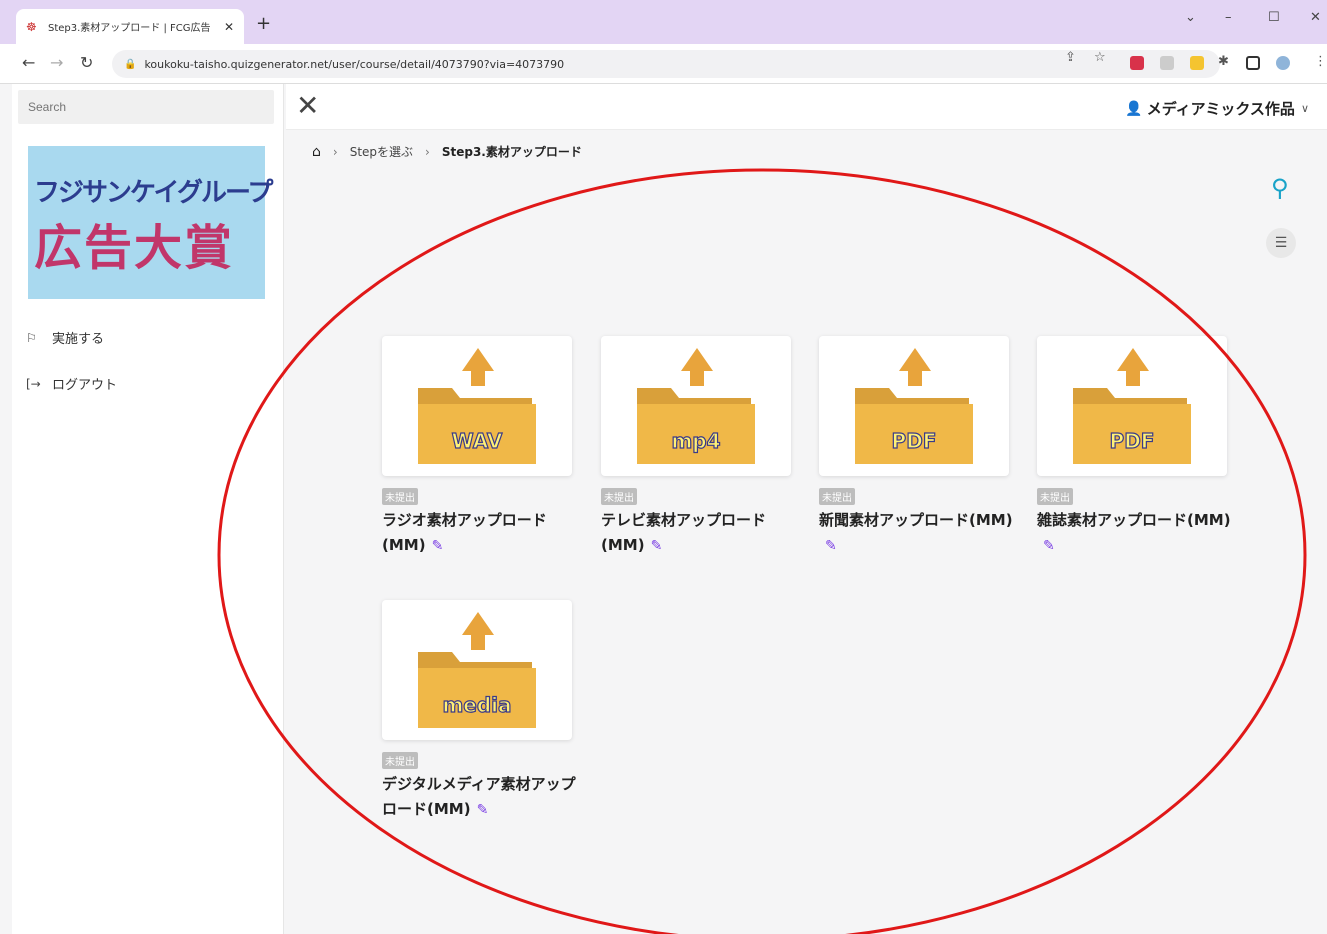 This screenshot has height=934, width=1327. Describe the element at coordinates (33, 383) in the screenshot. I see `logout-icon: [→` at that location.